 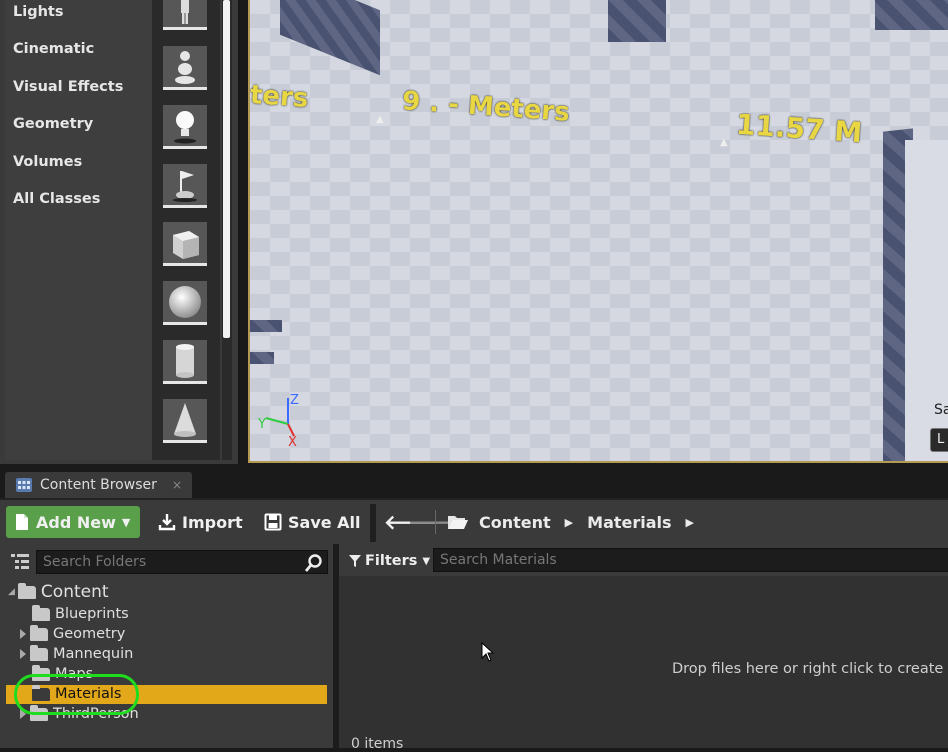 What do you see at coordinates (185, 127) in the screenshot?
I see `point-light-icon` at bounding box center [185, 127].